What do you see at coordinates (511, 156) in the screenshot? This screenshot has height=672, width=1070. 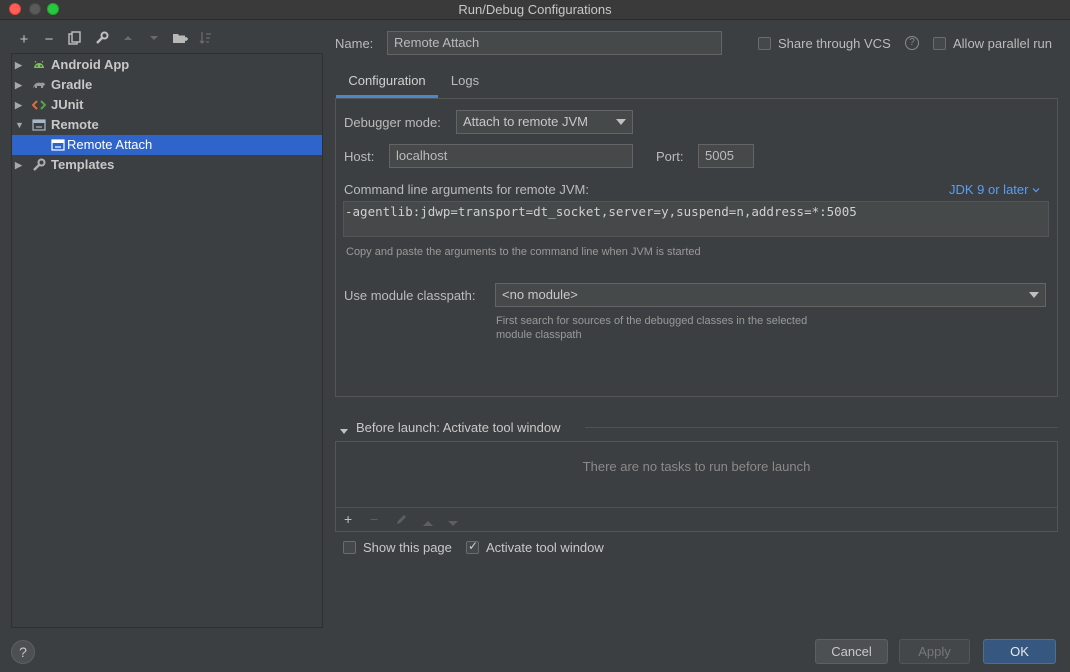 I see `host-field: localhost` at bounding box center [511, 156].